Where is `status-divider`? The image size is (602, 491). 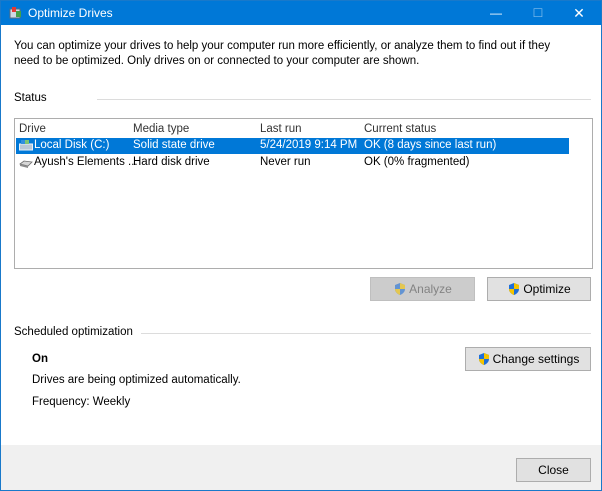 status-divider is located at coordinates (344, 99).